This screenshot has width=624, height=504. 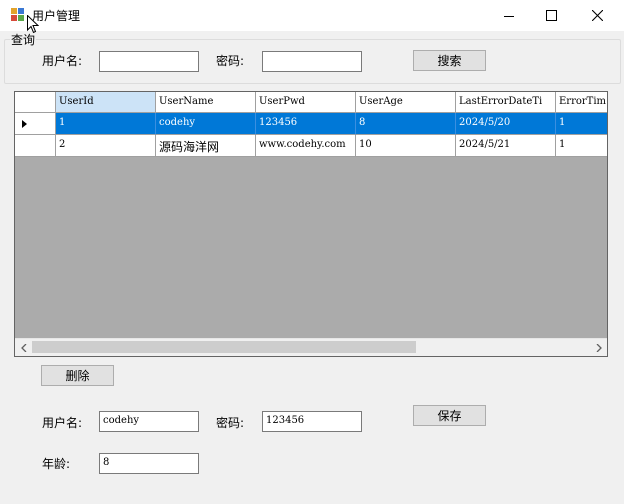 I want to click on query-password-label: 密码:, so click(x=230, y=61).